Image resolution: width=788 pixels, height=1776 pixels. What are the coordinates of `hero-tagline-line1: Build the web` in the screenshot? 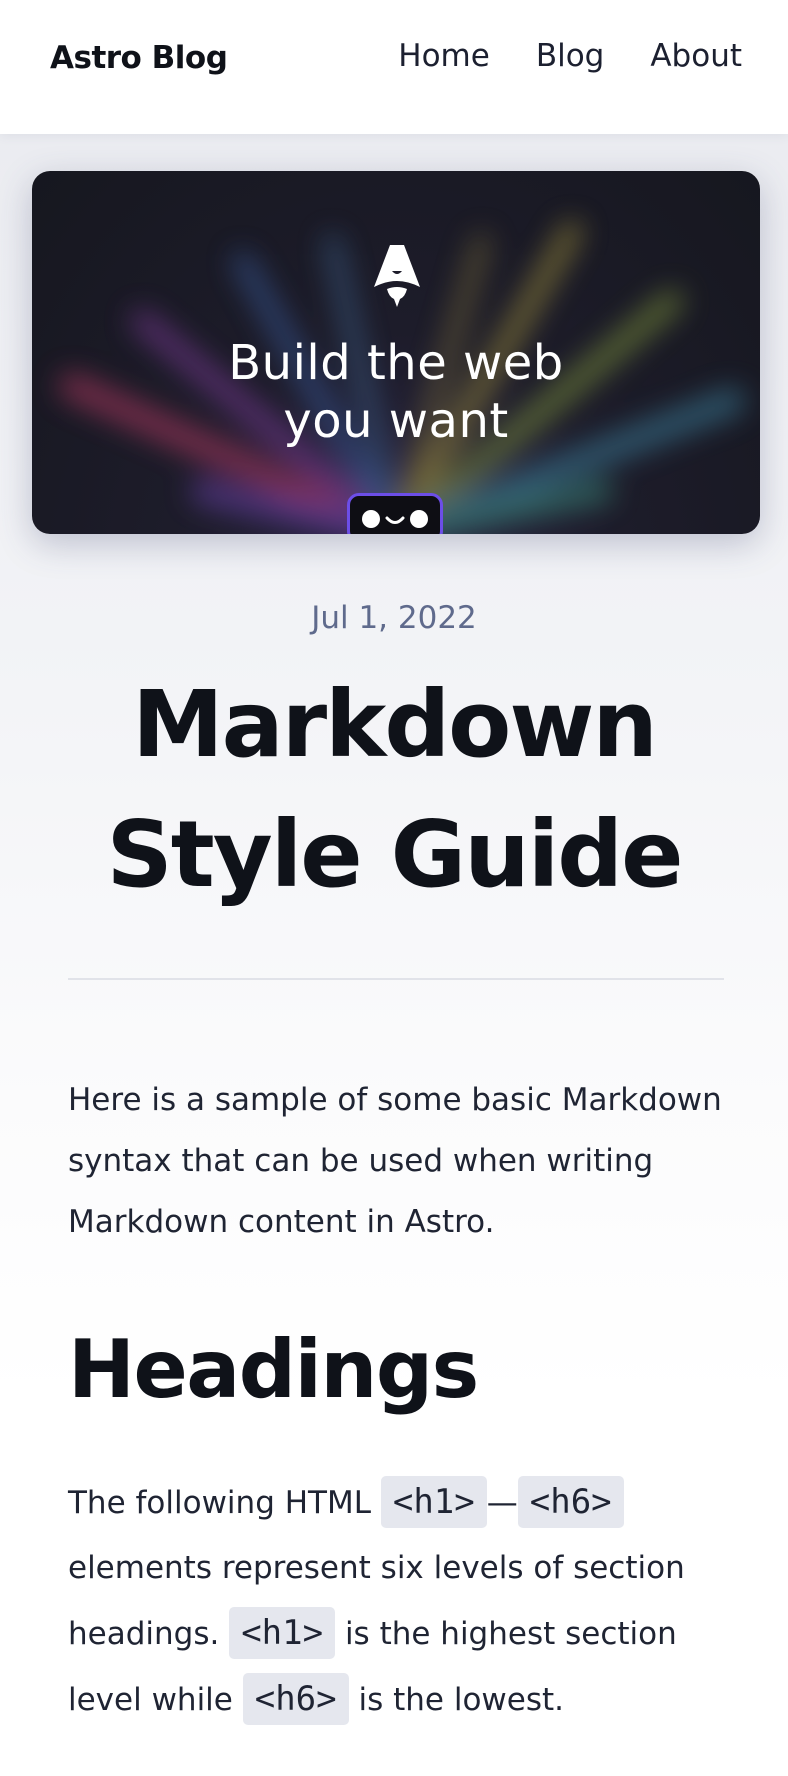 It's located at (396, 363).